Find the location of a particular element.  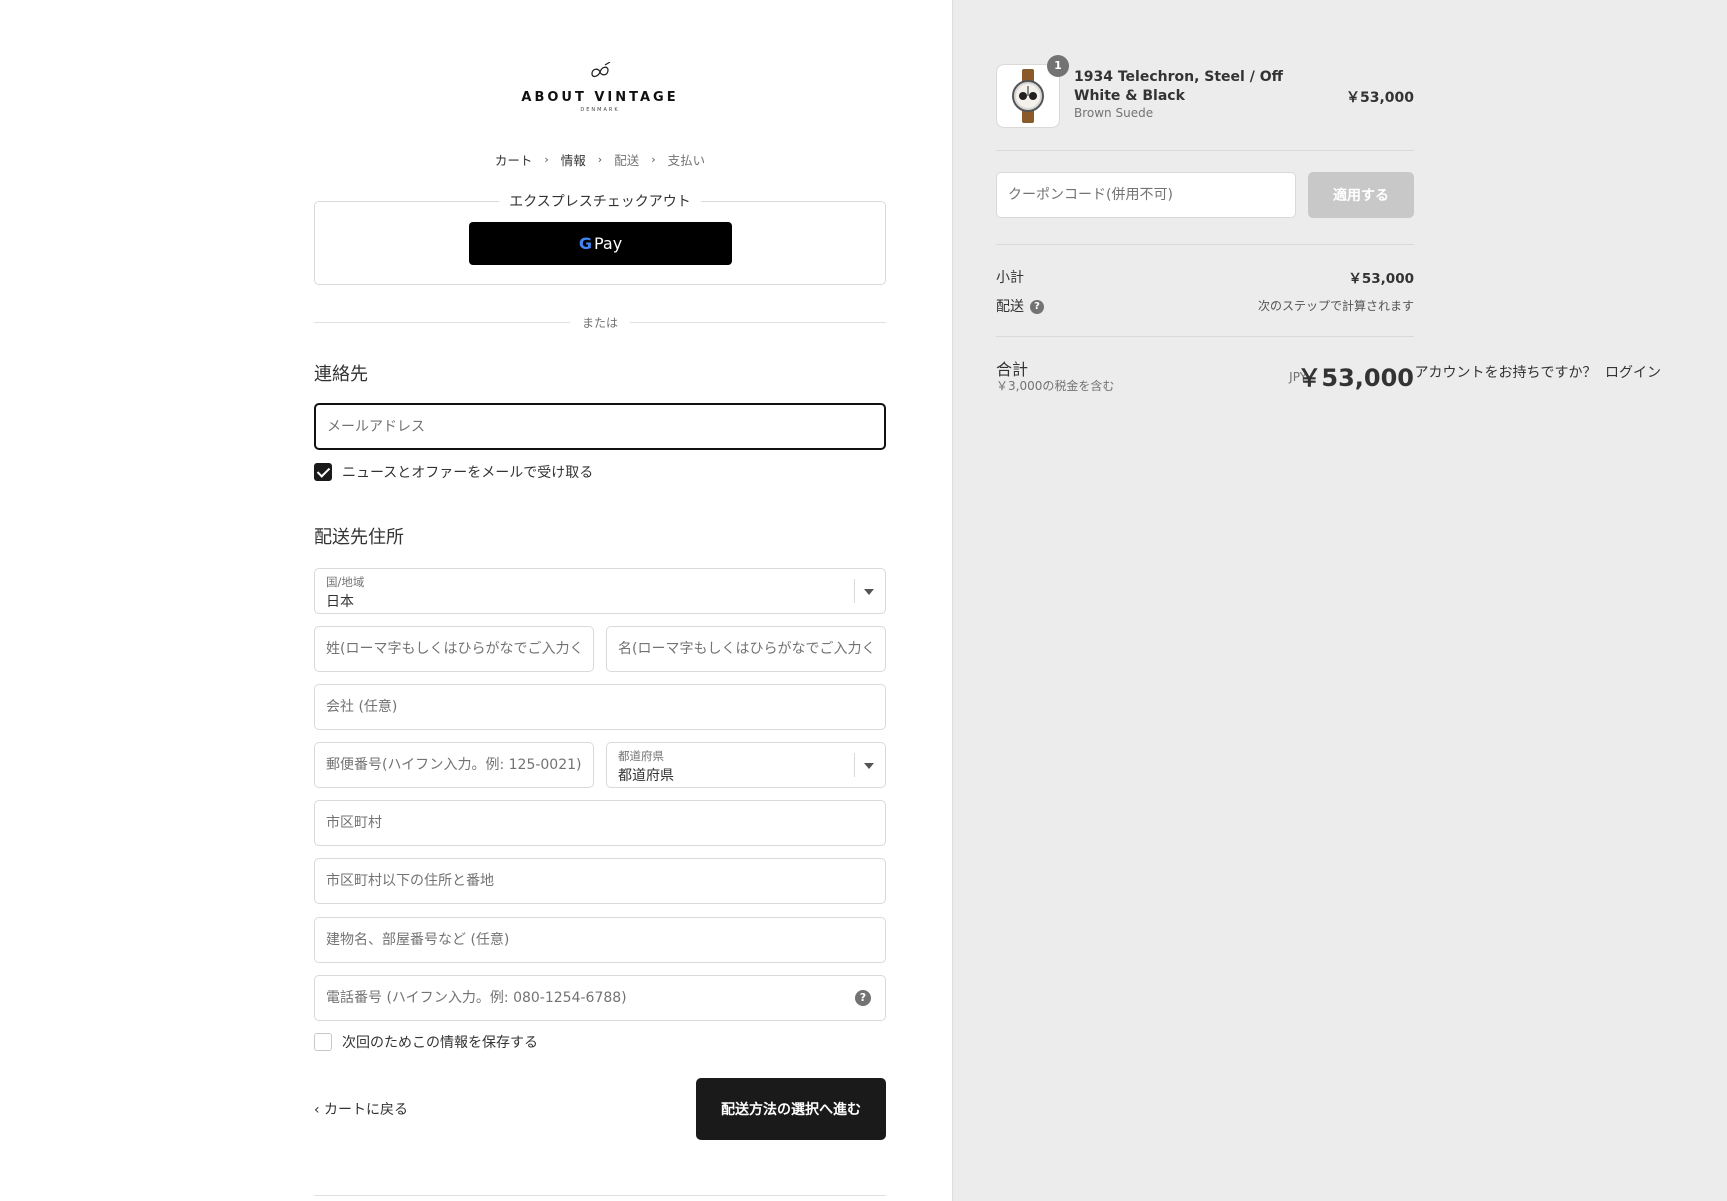

google-pay-button: G Pay is located at coordinates (600, 243).